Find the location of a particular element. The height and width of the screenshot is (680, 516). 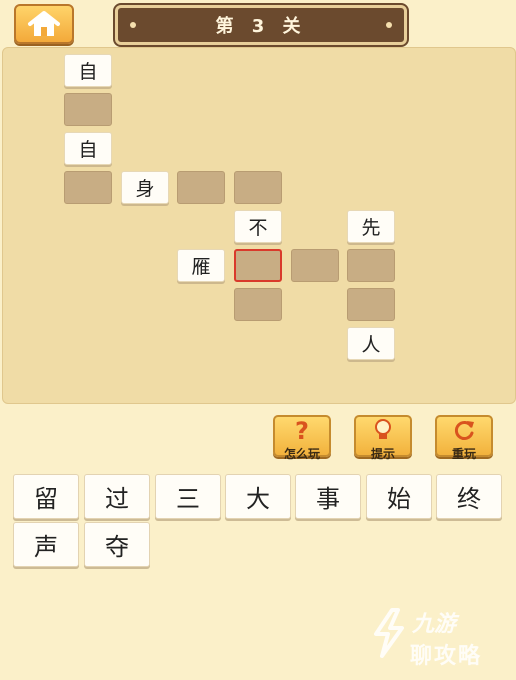

lightbulb-icon is located at coordinates (383, 429).